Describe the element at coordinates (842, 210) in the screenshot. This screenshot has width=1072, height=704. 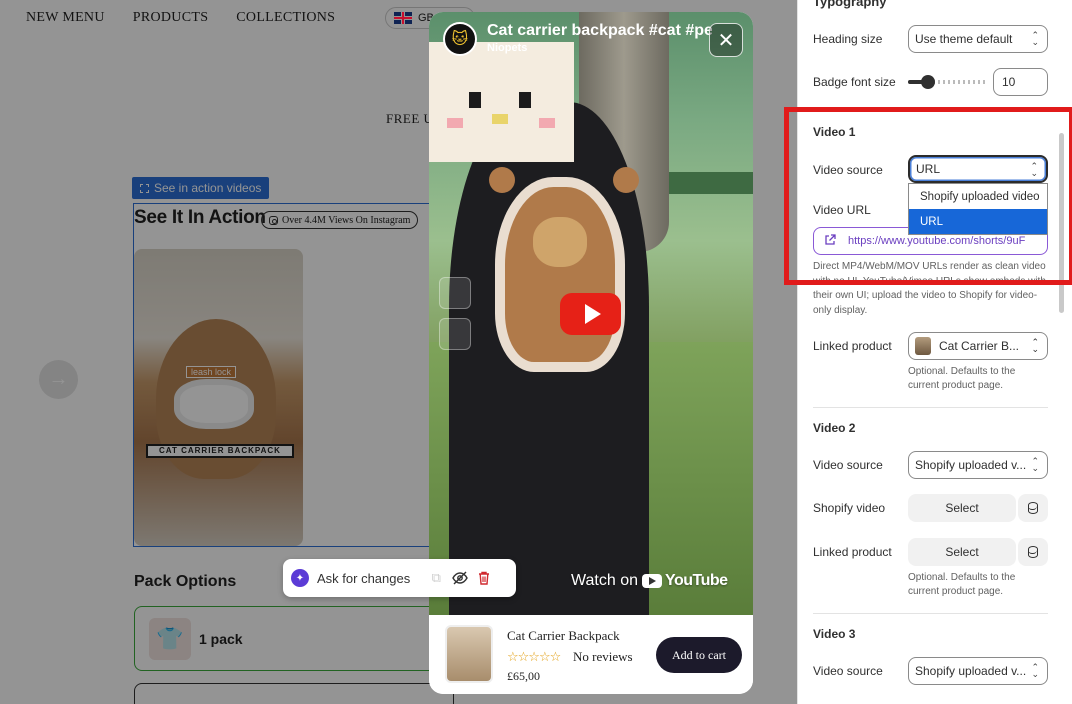
I see `video-1-url-label: Video URL` at that location.